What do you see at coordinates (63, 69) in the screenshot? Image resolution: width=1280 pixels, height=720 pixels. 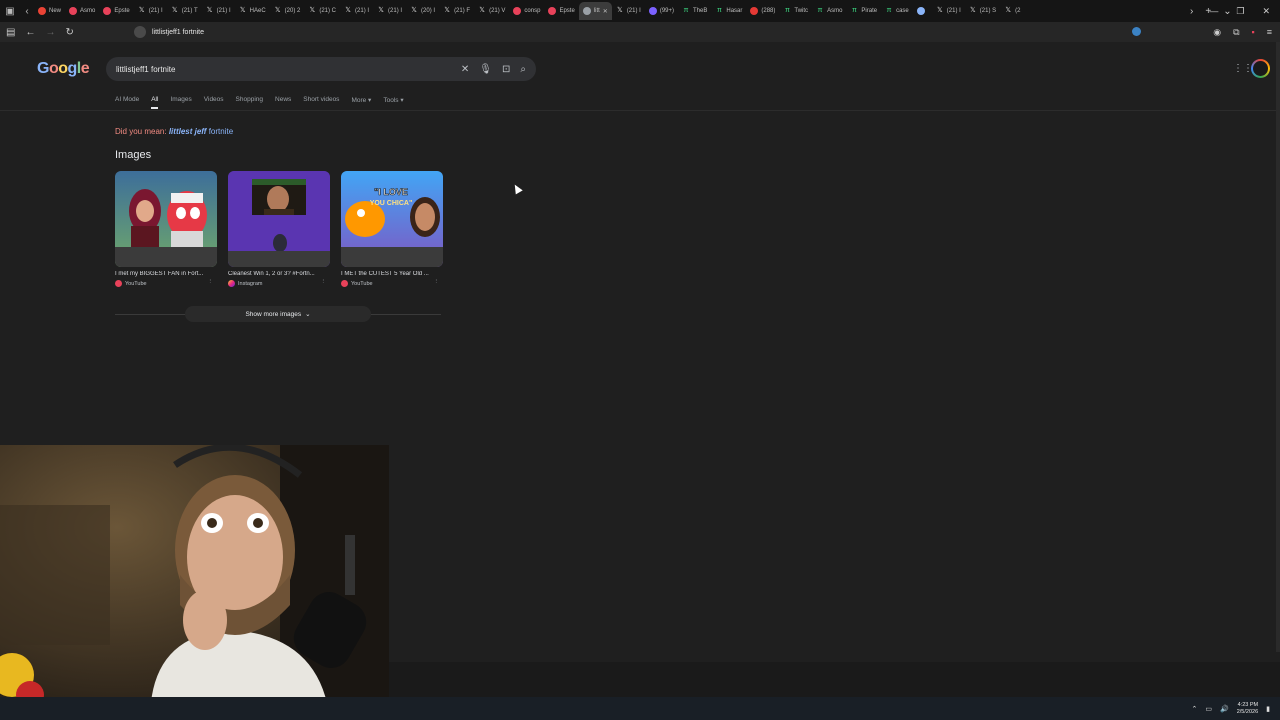 I see `google-logo: Google` at bounding box center [63, 69].